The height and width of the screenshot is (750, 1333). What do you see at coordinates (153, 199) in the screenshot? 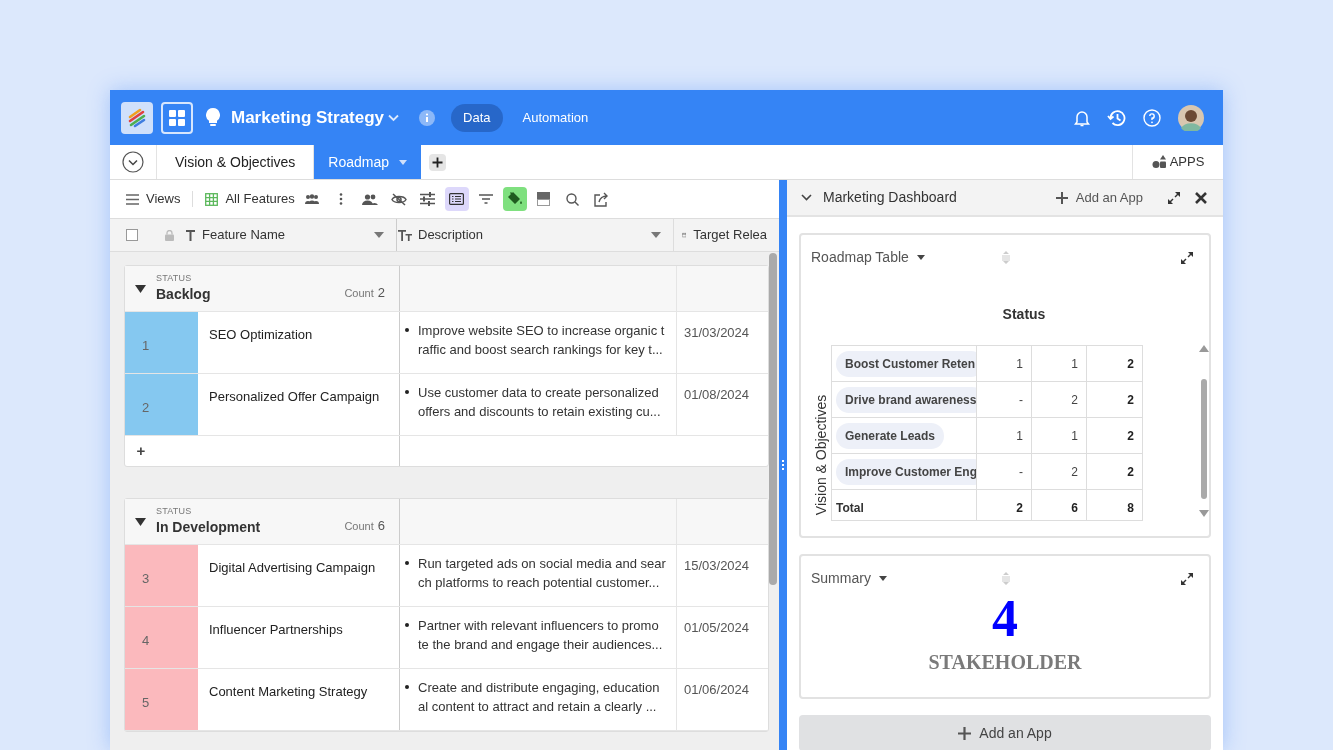
I see `views-button: Views` at bounding box center [153, 199].